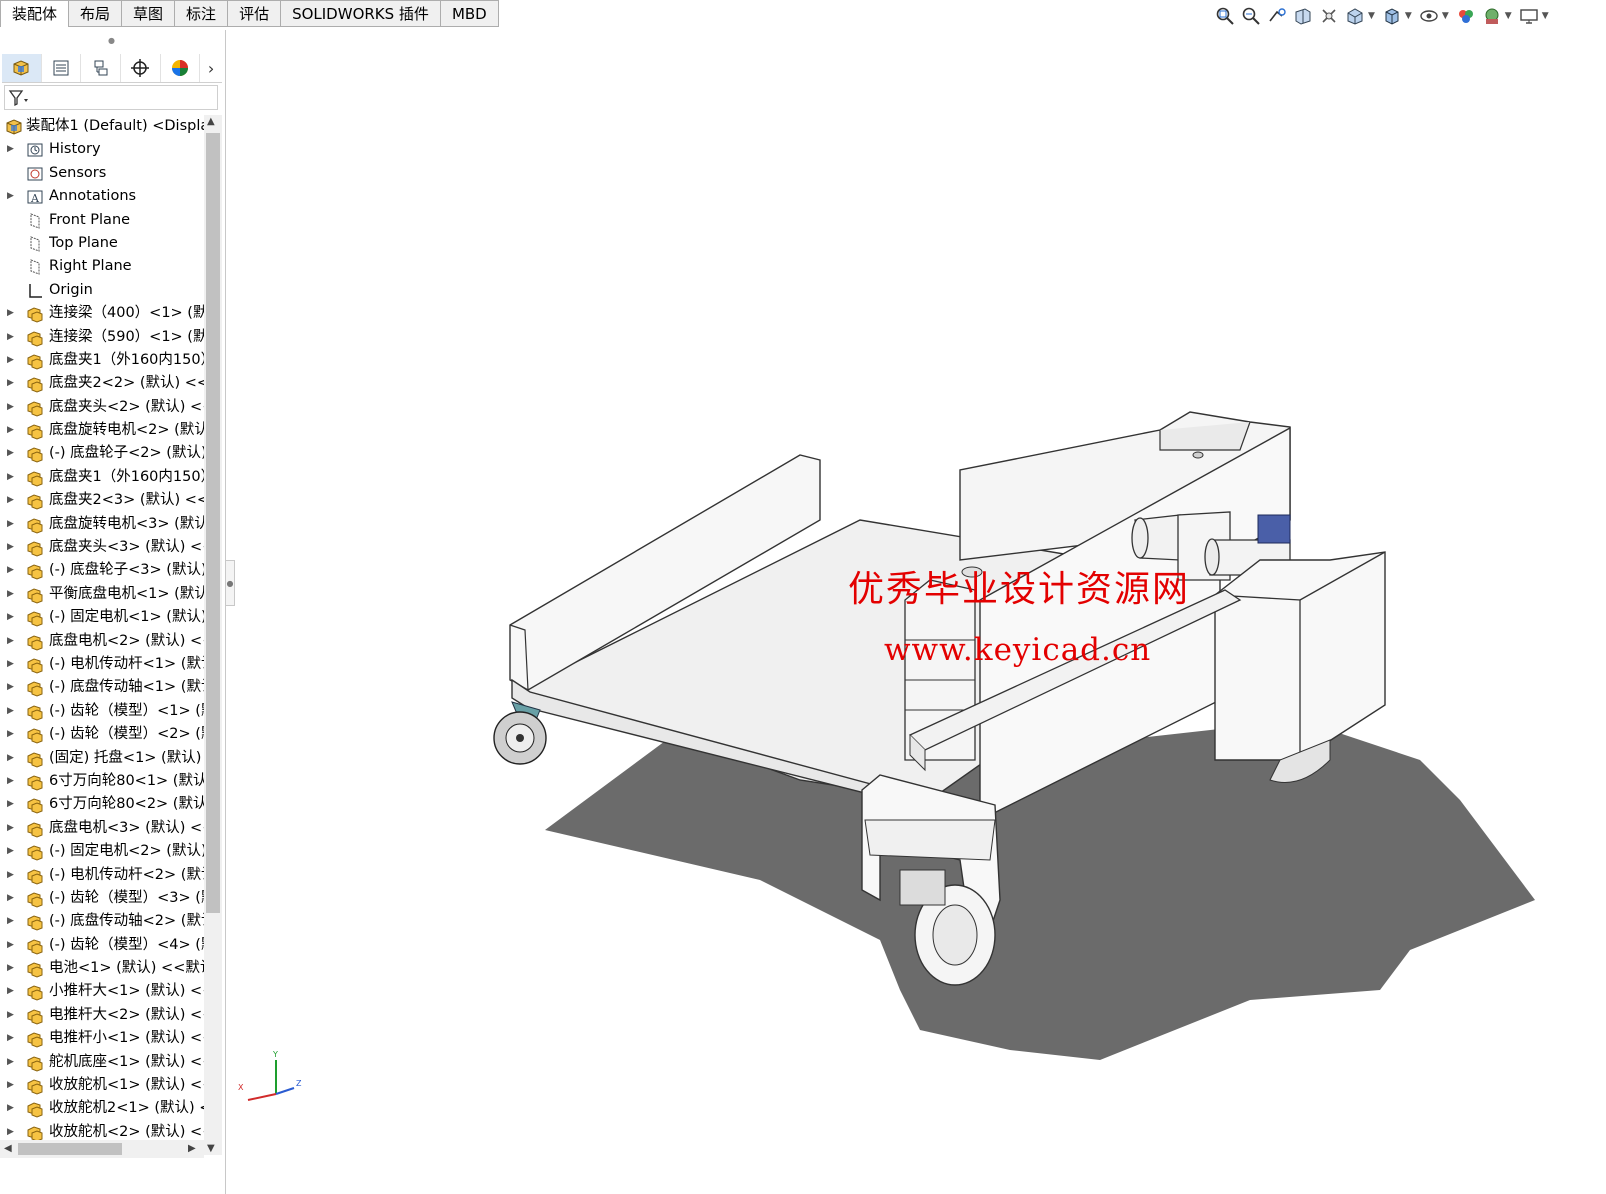 This screenshot has width=1606, height=1194. What do you see at coordinates (230, 583) in the screenshot?
I see `panel-collapse-handle: ●` at bounding box center [230, 583].